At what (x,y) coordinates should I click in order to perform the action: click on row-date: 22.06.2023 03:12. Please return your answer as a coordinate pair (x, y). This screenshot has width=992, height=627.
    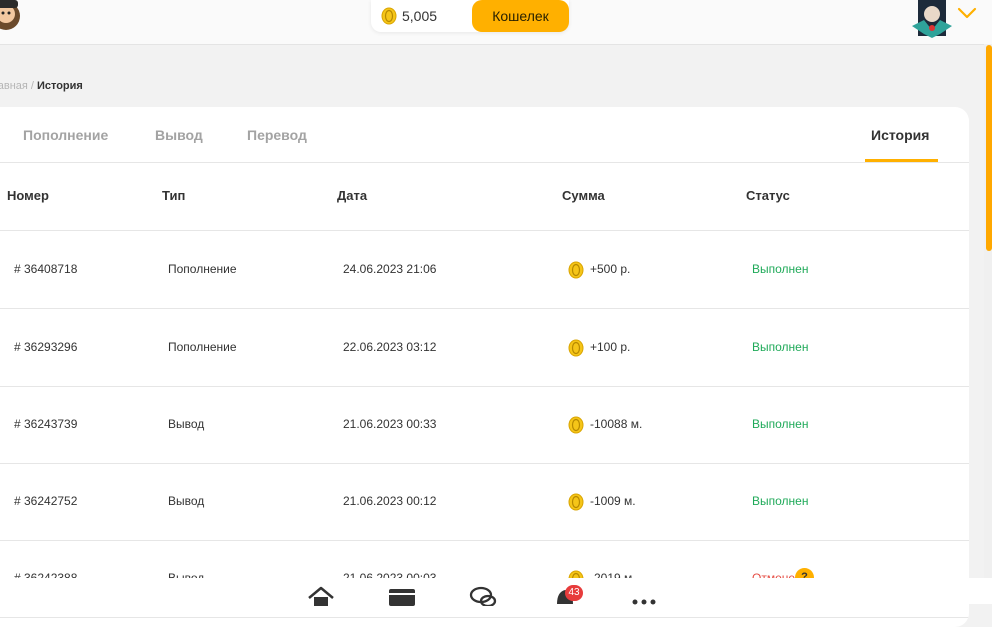
    Looking at the image, I should click on (390, 347).